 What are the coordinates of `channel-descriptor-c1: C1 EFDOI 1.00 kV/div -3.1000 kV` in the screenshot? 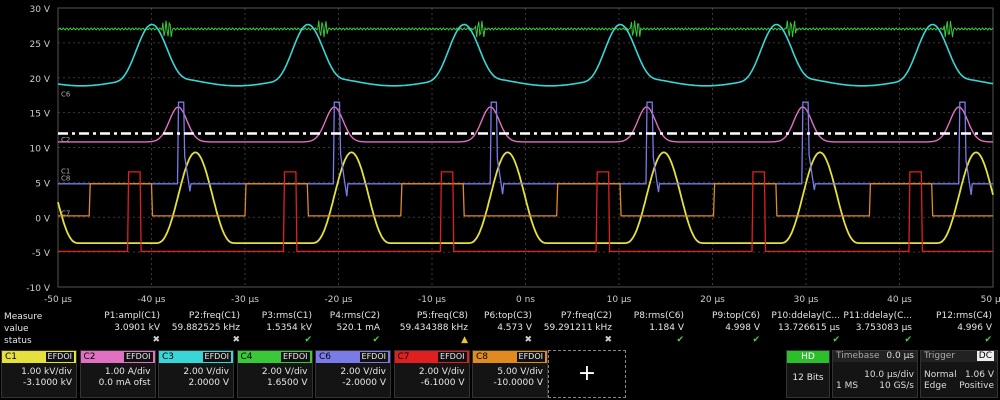 It's located at (39, 374).